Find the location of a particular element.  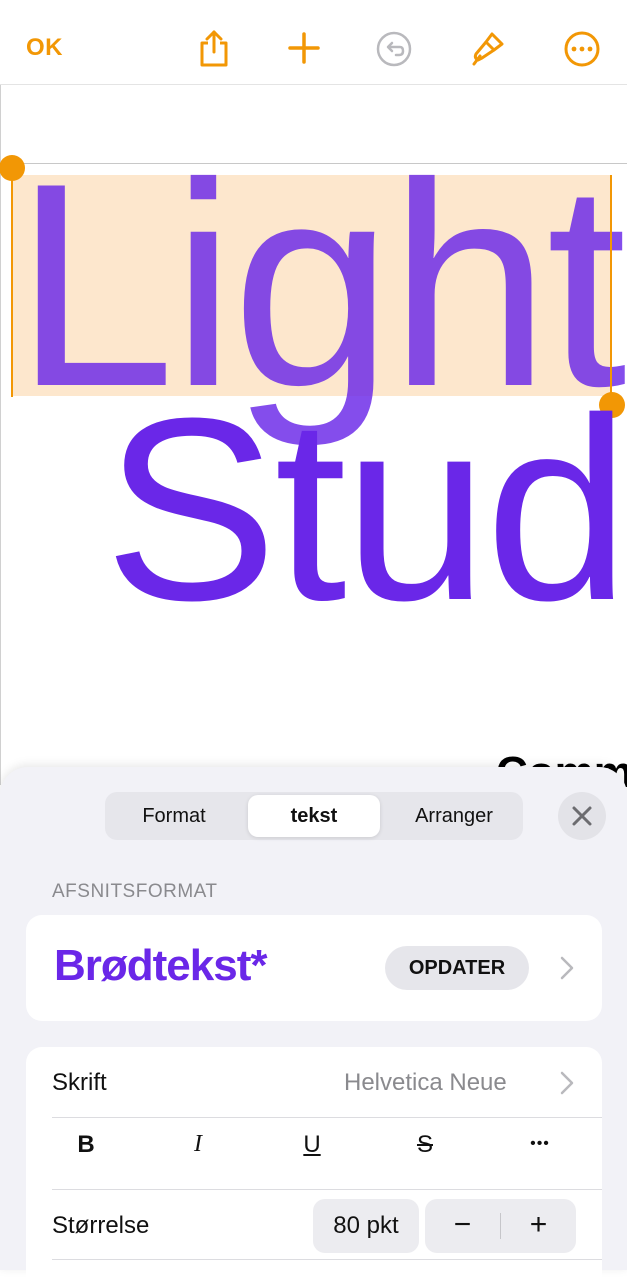

font-value: Helvetica Neue is located at coordinates (425, 1082).